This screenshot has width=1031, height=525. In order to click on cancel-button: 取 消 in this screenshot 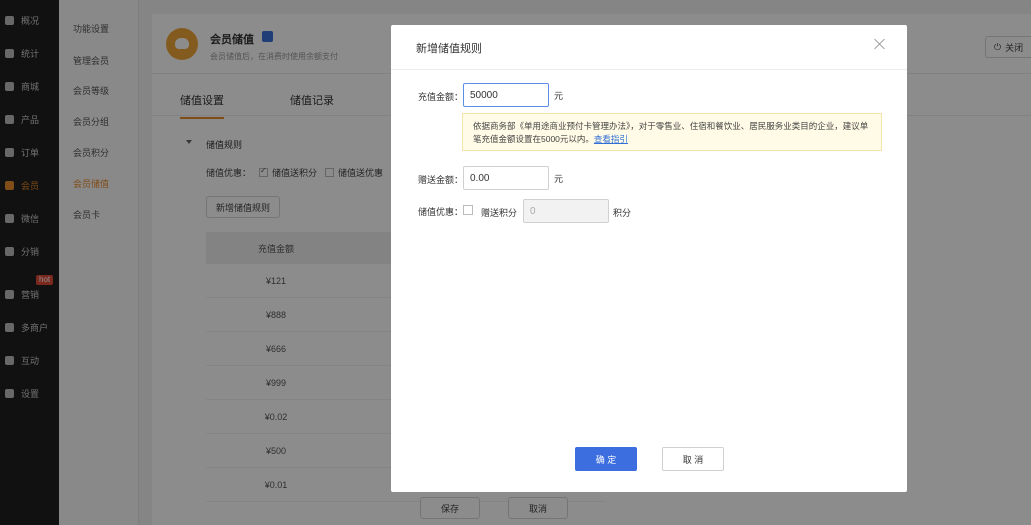, I will do `click(693, 459)`.